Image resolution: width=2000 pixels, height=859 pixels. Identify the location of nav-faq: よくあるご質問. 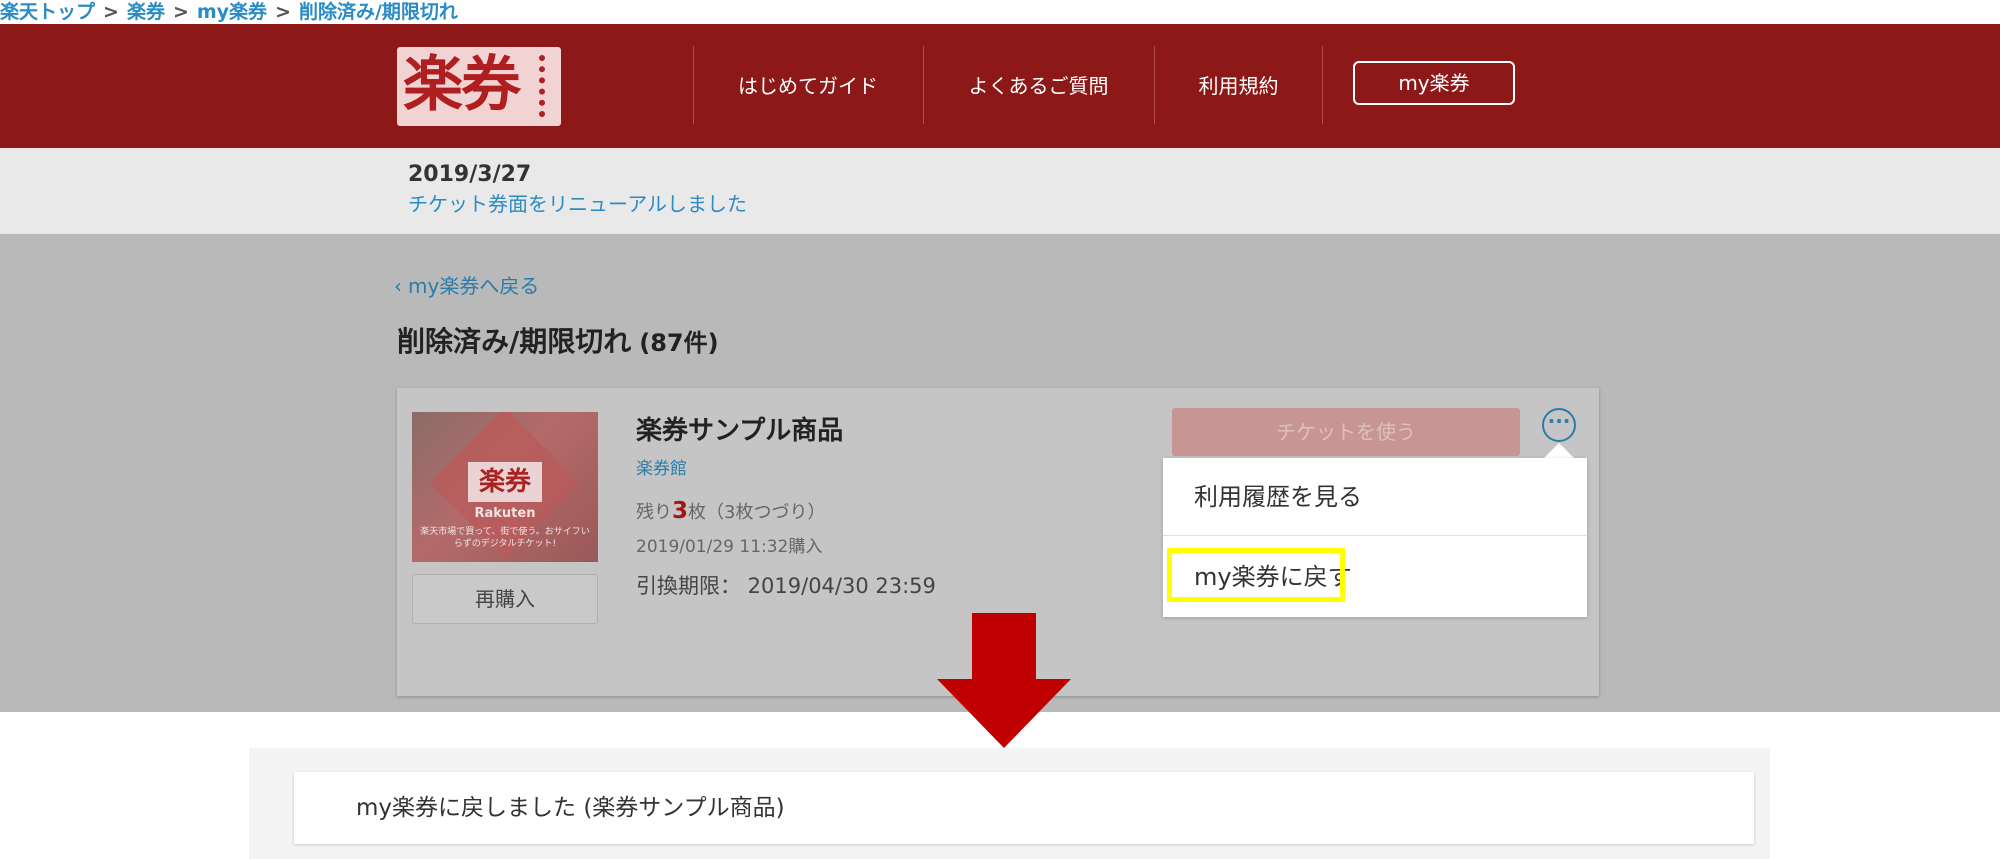
(1038, 86).